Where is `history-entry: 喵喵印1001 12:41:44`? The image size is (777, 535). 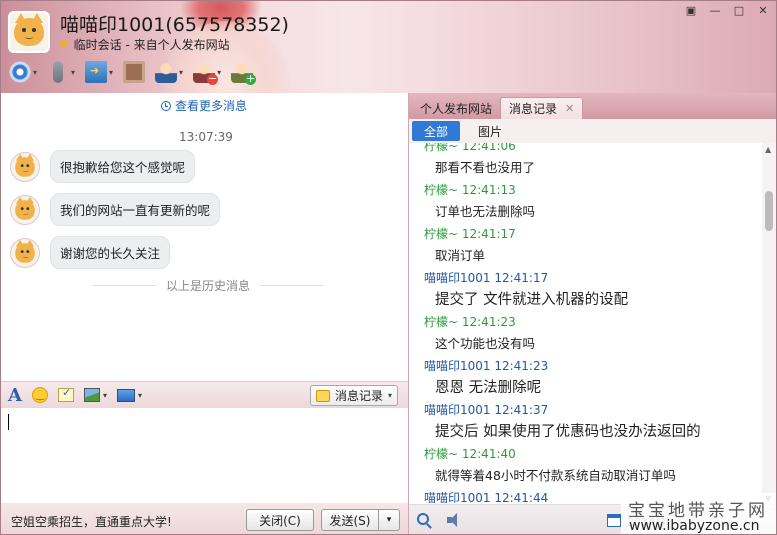 history-entry: 喵喵印1001 12:41:44 is located at coordinates (585, 495).